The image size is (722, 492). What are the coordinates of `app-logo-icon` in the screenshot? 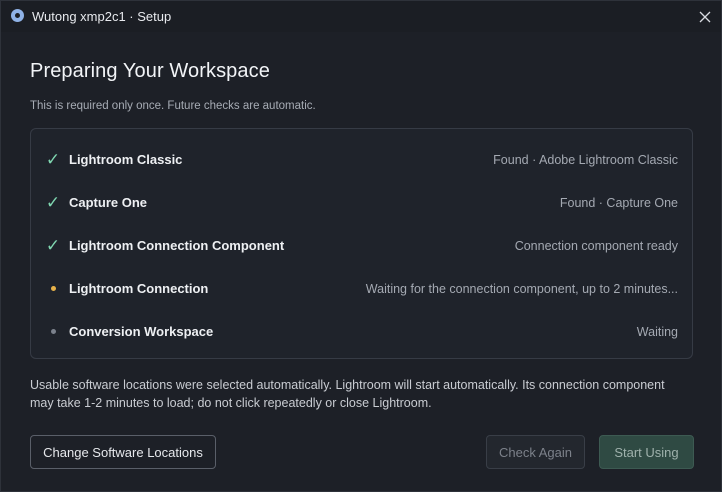 It's located at (17, 15).